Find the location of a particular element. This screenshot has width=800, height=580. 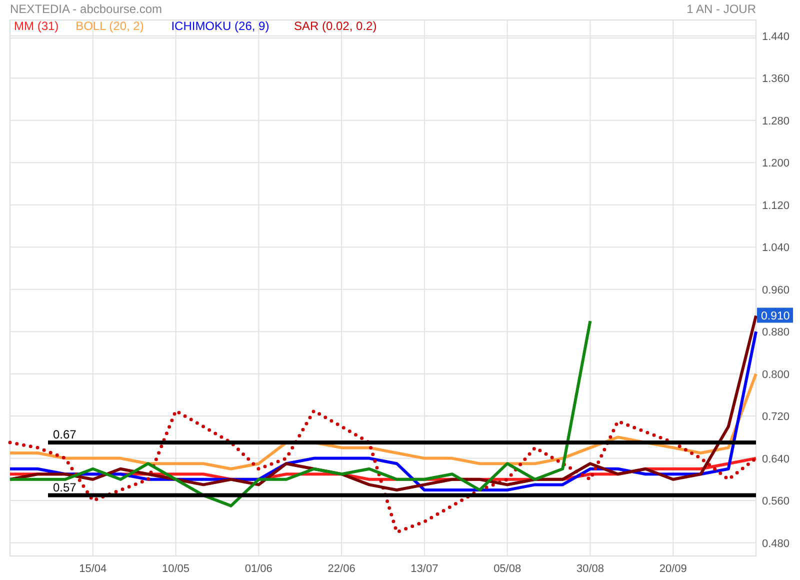

legend-label: ICHIMOKU (26, 9) is located at coordinates (220, 26).